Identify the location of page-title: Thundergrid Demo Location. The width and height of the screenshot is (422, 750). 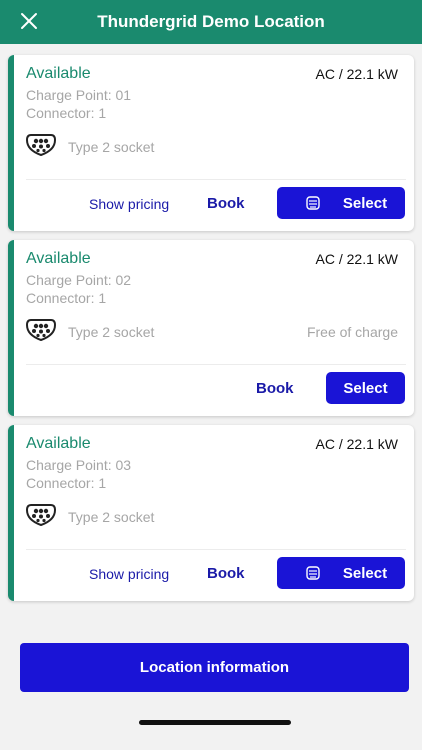
(211, 21).